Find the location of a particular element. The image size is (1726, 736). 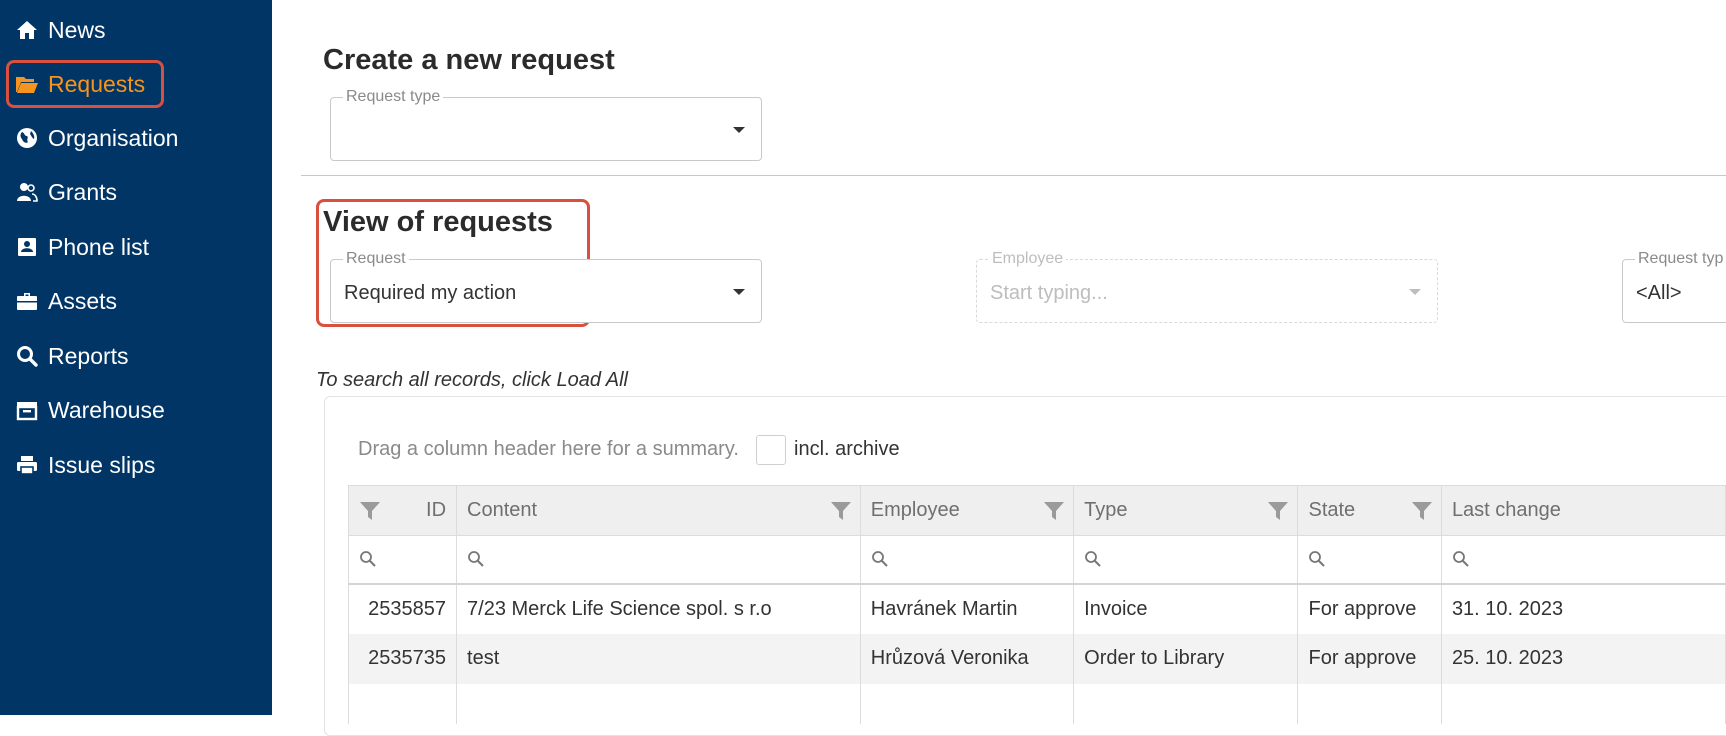

request-type-filter-select: Request typ <All> is located at coordinates (1674, 286).